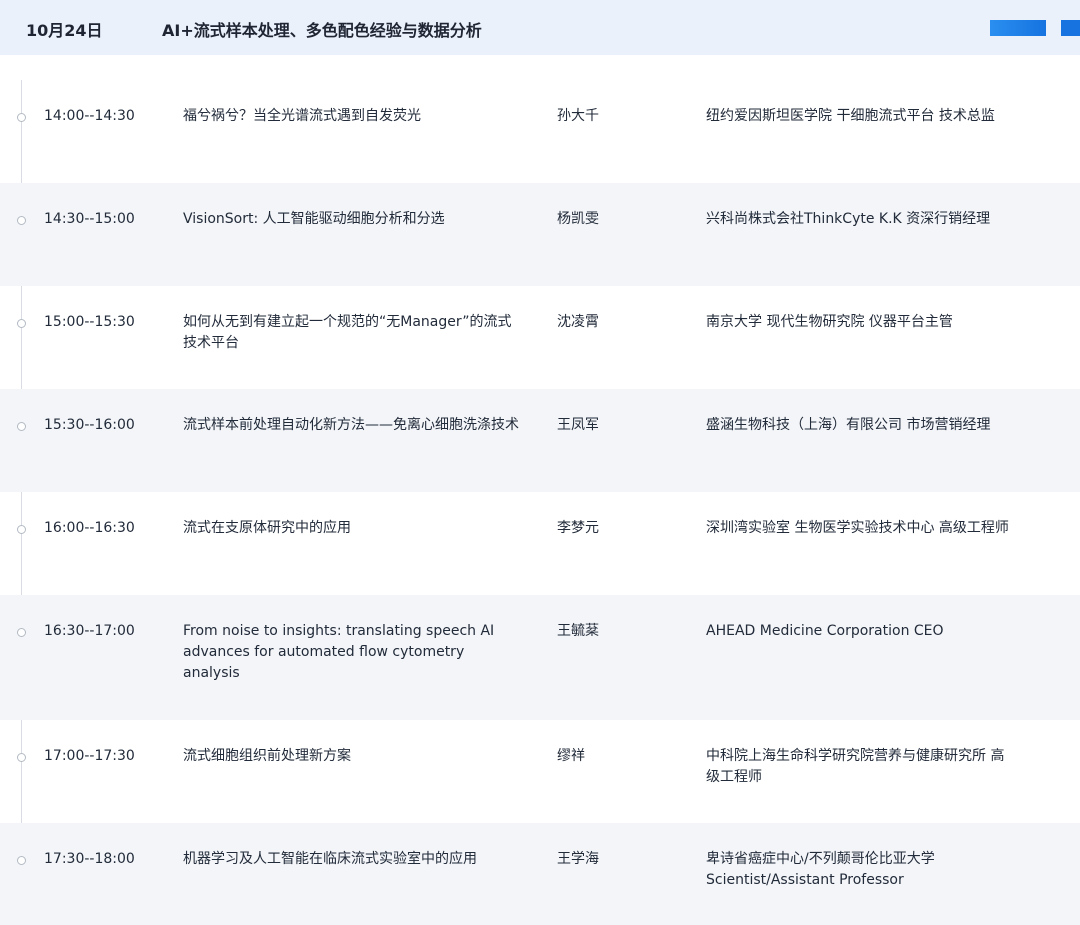 The image size is (1080, 925). Describe the element at coordinates (351, 425) in the screenshot. I see `session-topic: 流式样本前处理自动化新方法——免离心细胞洗涤技术` at that location.